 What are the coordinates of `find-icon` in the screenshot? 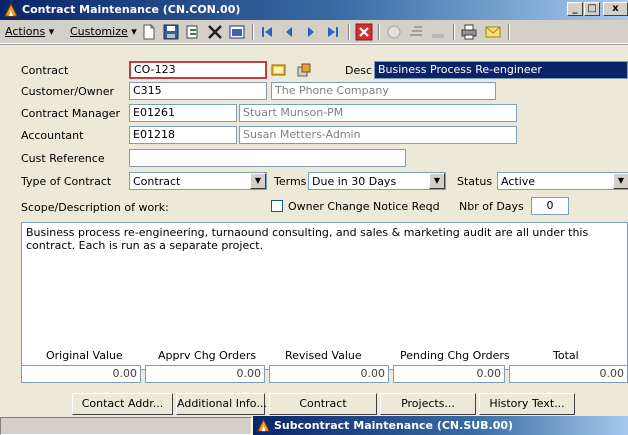 It's located at (394, 32).